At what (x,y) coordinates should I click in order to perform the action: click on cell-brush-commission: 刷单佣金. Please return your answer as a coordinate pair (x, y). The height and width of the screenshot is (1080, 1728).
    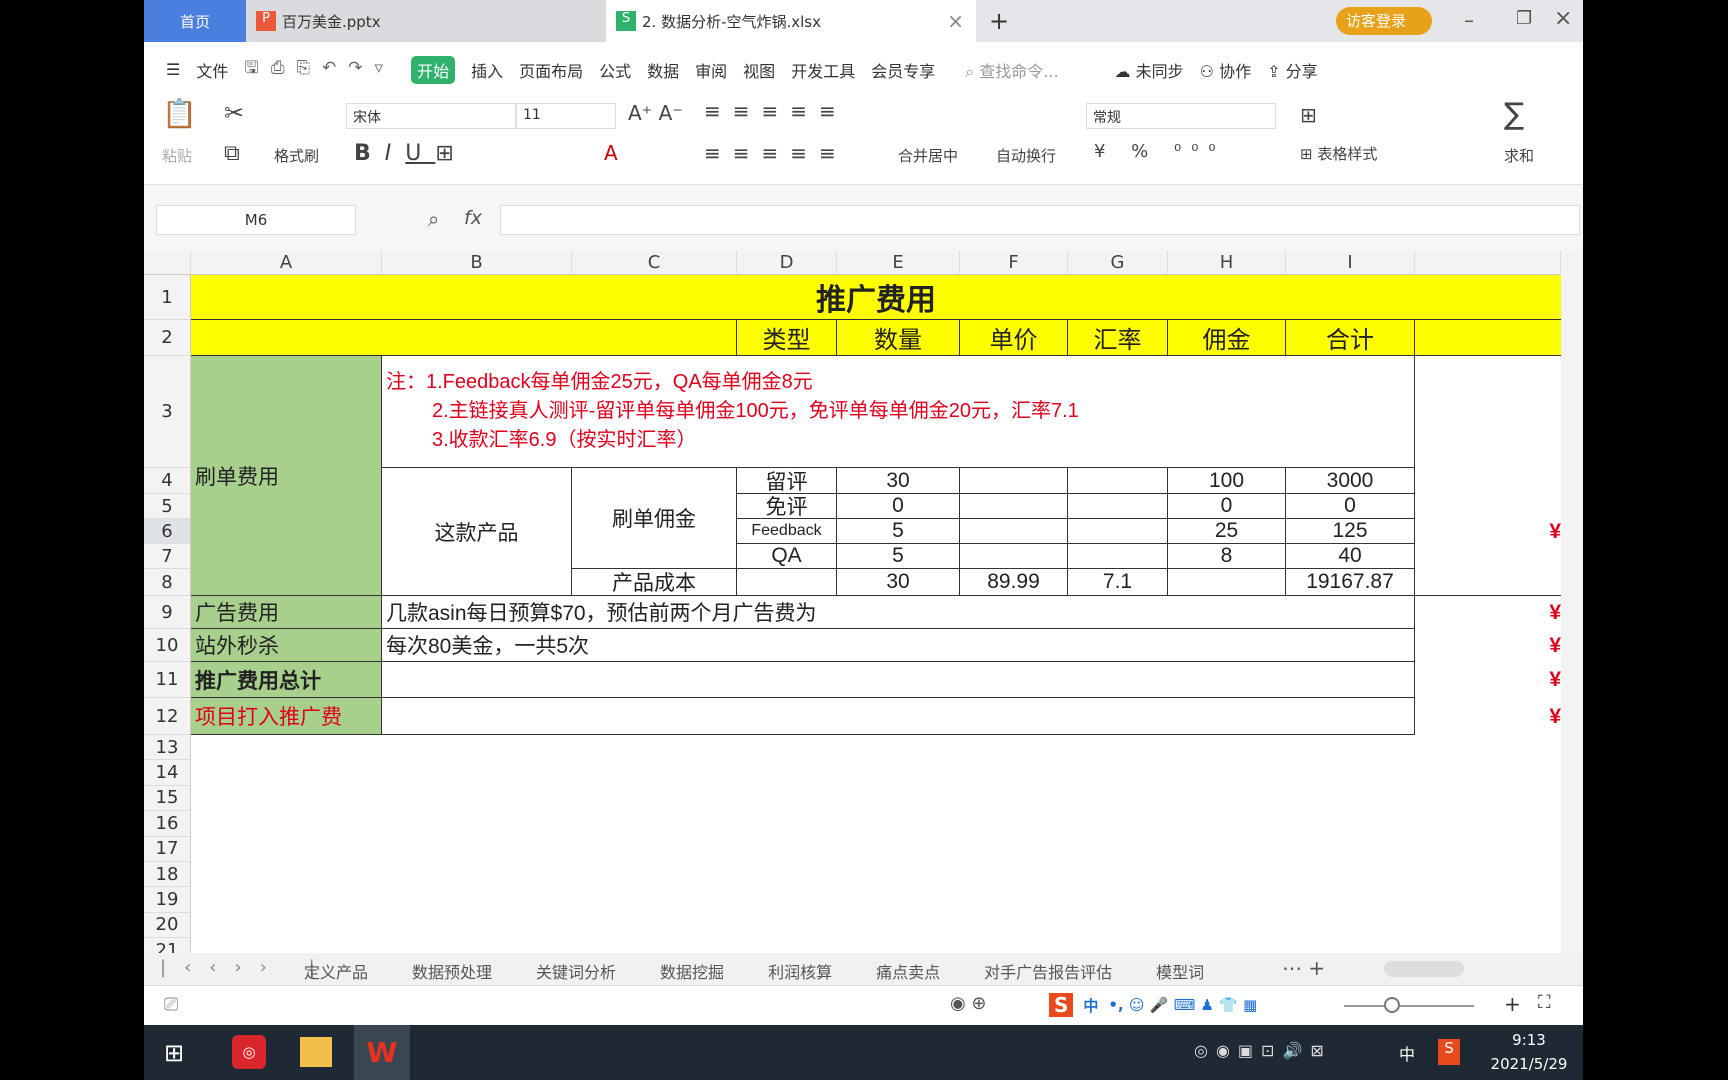
    Looking at the image, I should click on (654, 518).